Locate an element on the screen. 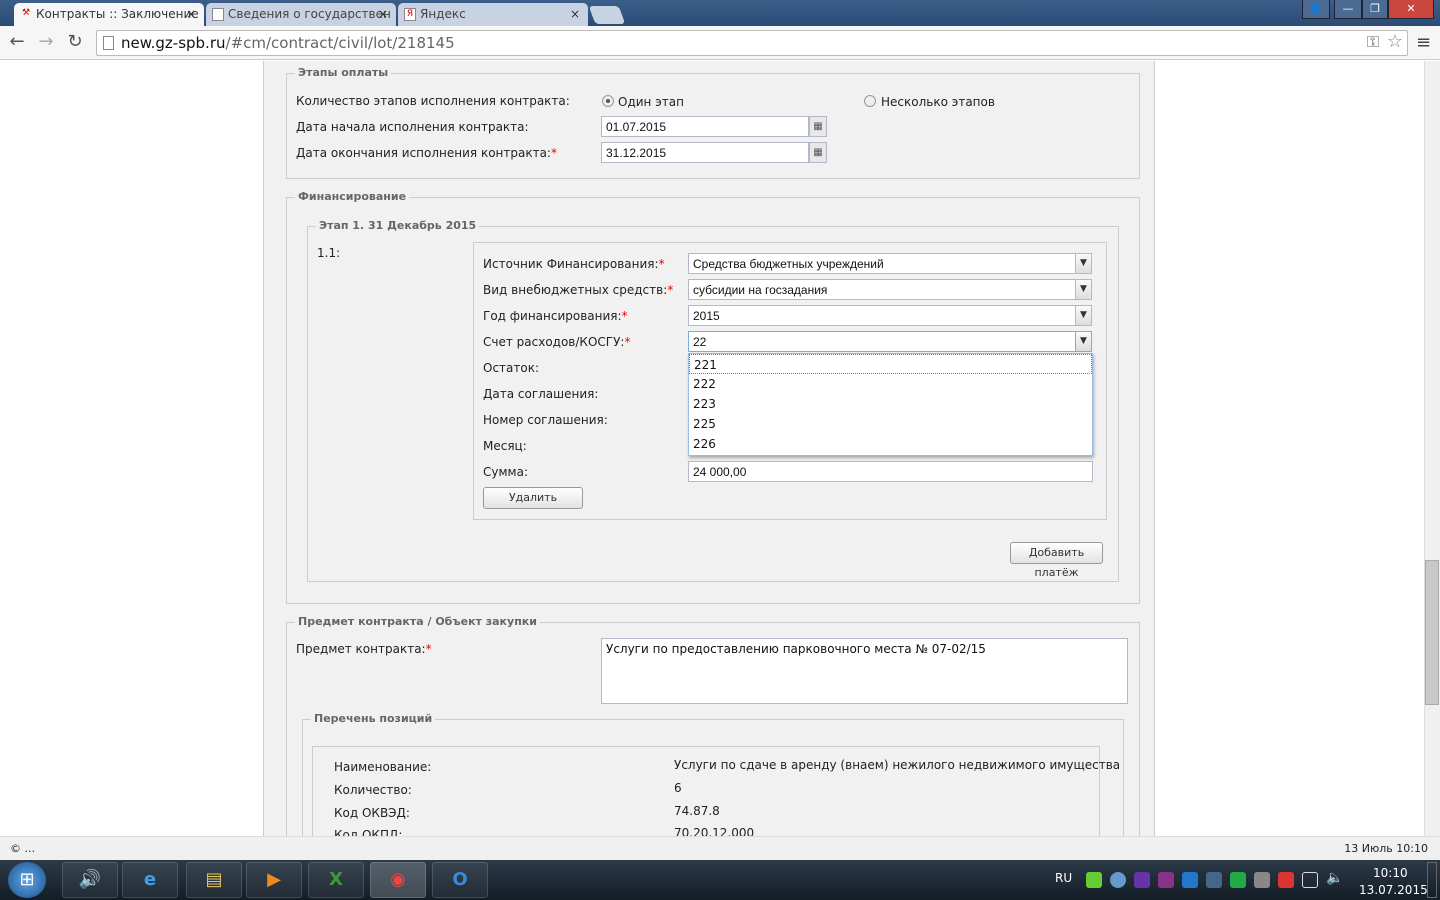 The image size is (1440, 900). dropdown-option: 223 is located at coordinates (890, 404).